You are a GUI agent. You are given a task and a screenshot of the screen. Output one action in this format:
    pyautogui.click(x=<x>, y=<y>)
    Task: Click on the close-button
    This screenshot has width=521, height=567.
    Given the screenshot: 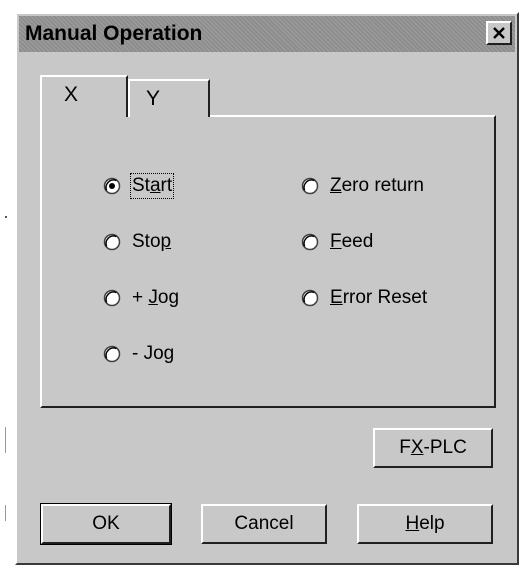 What is the action you would take?
    pyautogui.click(x=499, y=33)
    